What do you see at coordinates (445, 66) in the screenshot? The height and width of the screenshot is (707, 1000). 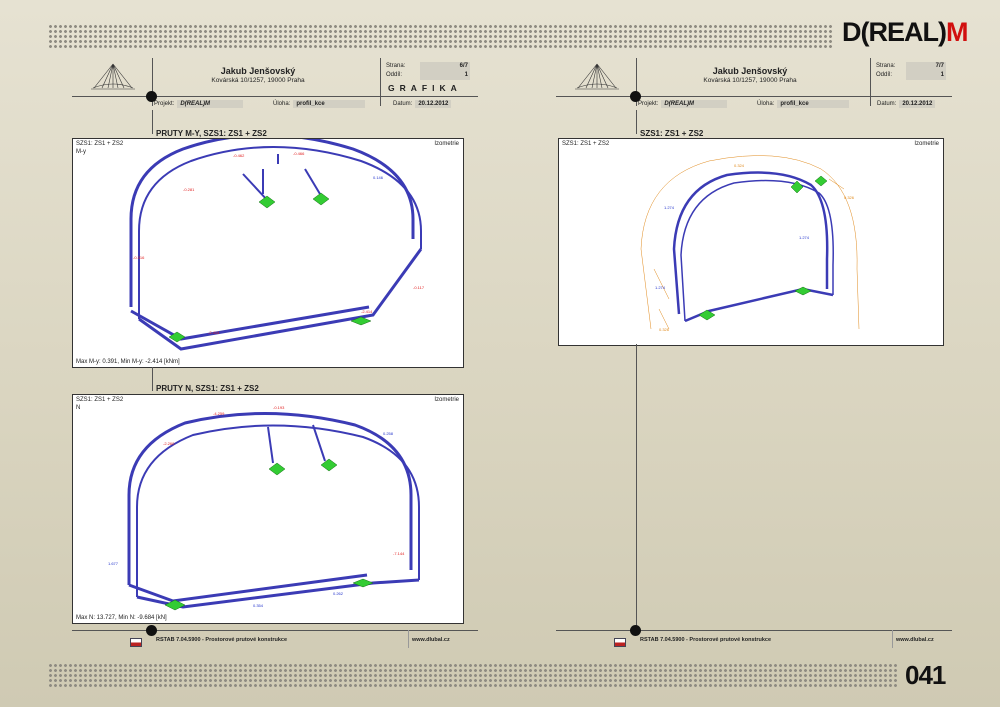 I see `strana-value: 6/7` at bounding box center [445, 66].